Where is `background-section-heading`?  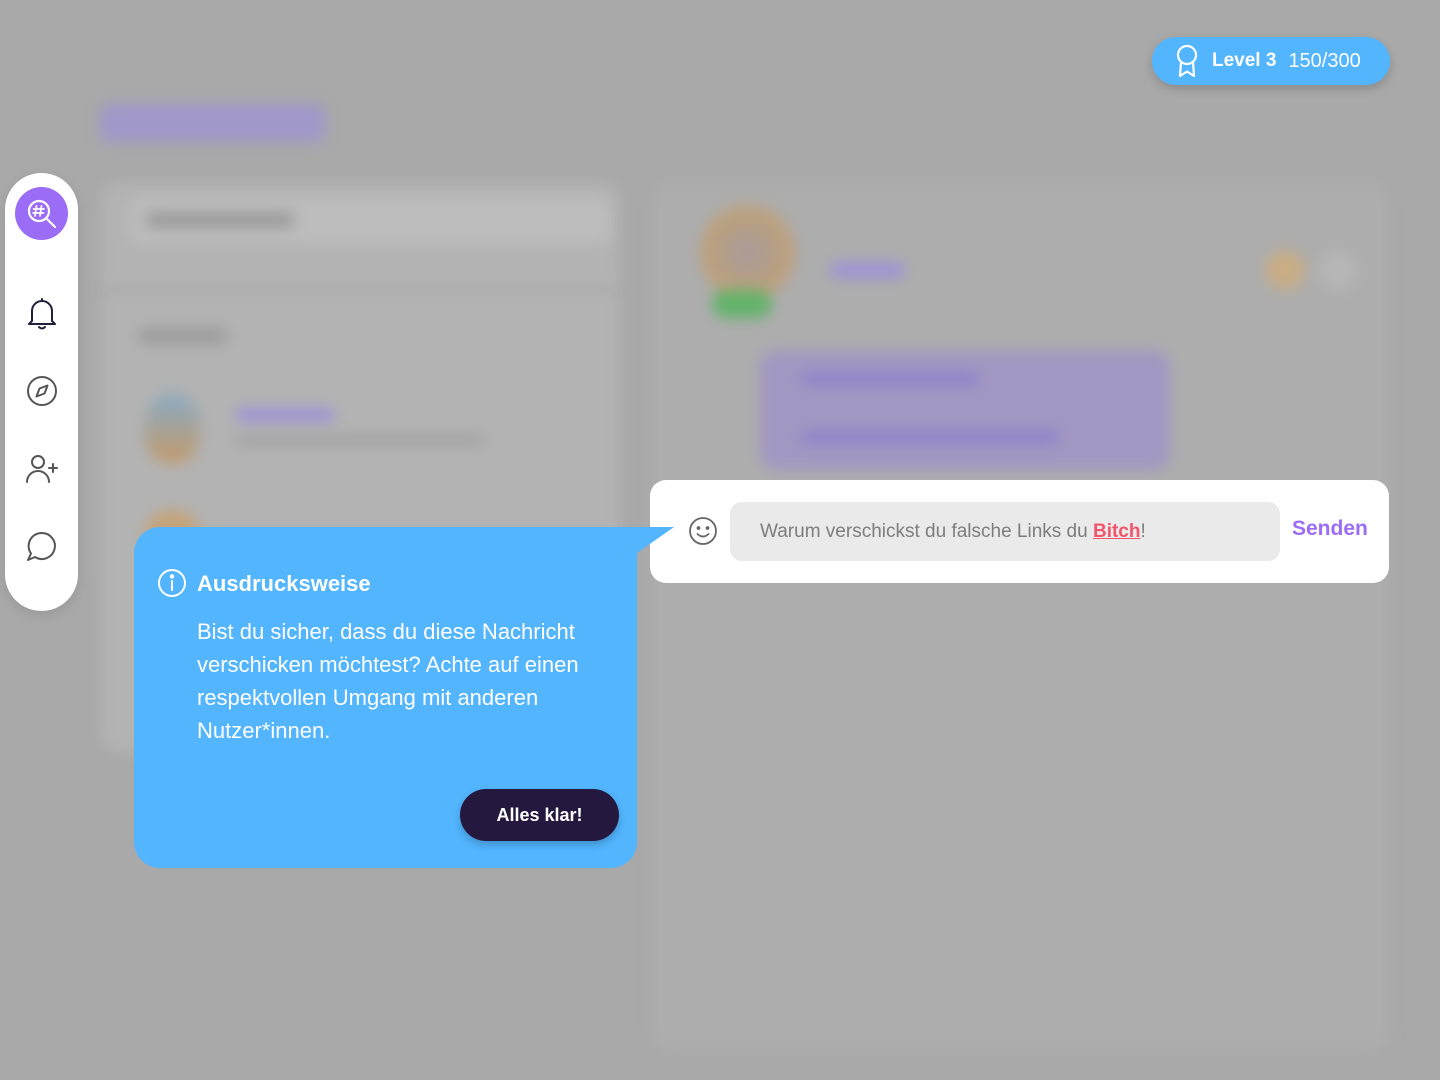 background-section-heading is located at coordinates (183, 336).